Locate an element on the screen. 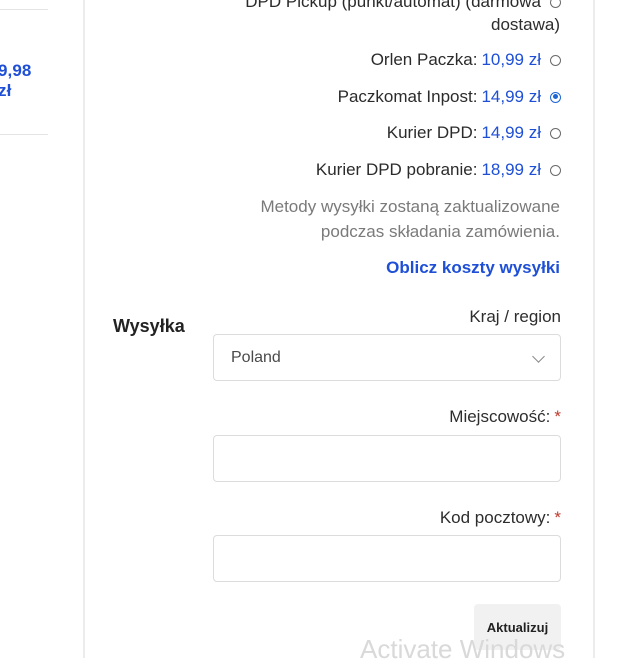 The image size is (625, 665). shipping-option-kurier-dpd: Kurier DPD: 14,99 zł is located at coordinates (474, 133).